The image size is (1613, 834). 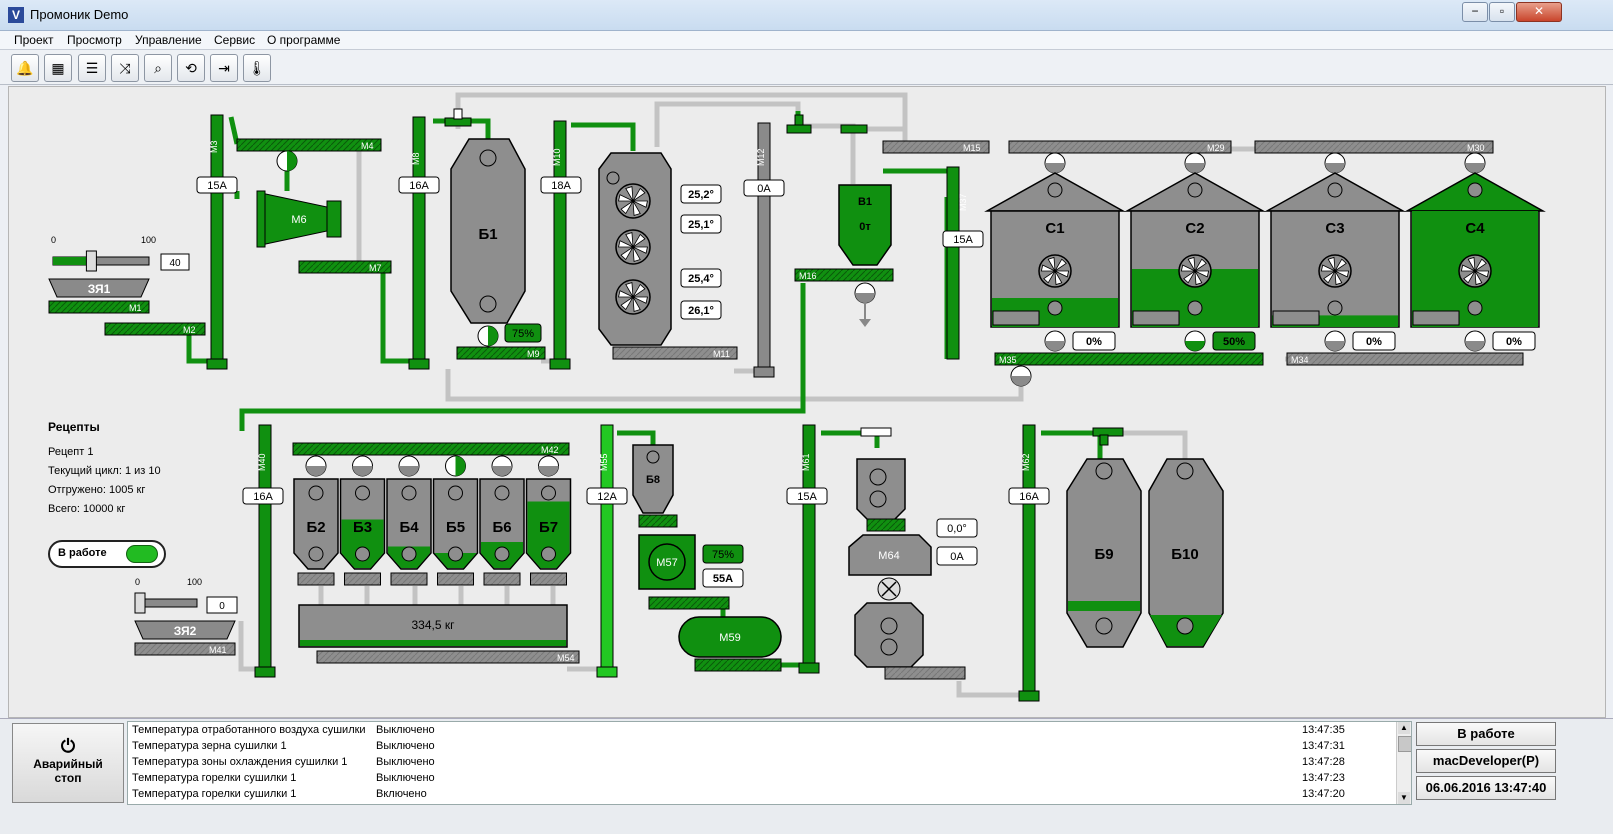 What do you see at coordinates (721, 354) in the screenshot?
I see `svg-text: M11` at bounding box center [721, 354].